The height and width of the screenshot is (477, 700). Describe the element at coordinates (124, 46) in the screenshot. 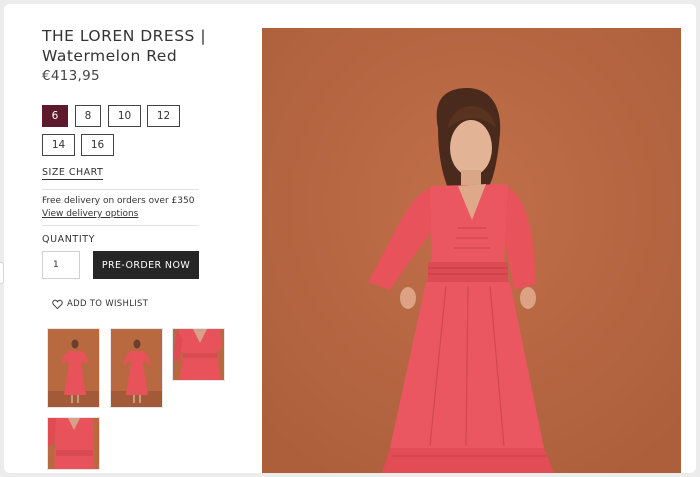

I see `product-title: THE LOREN DRESS | Watermelon Red` at that location.